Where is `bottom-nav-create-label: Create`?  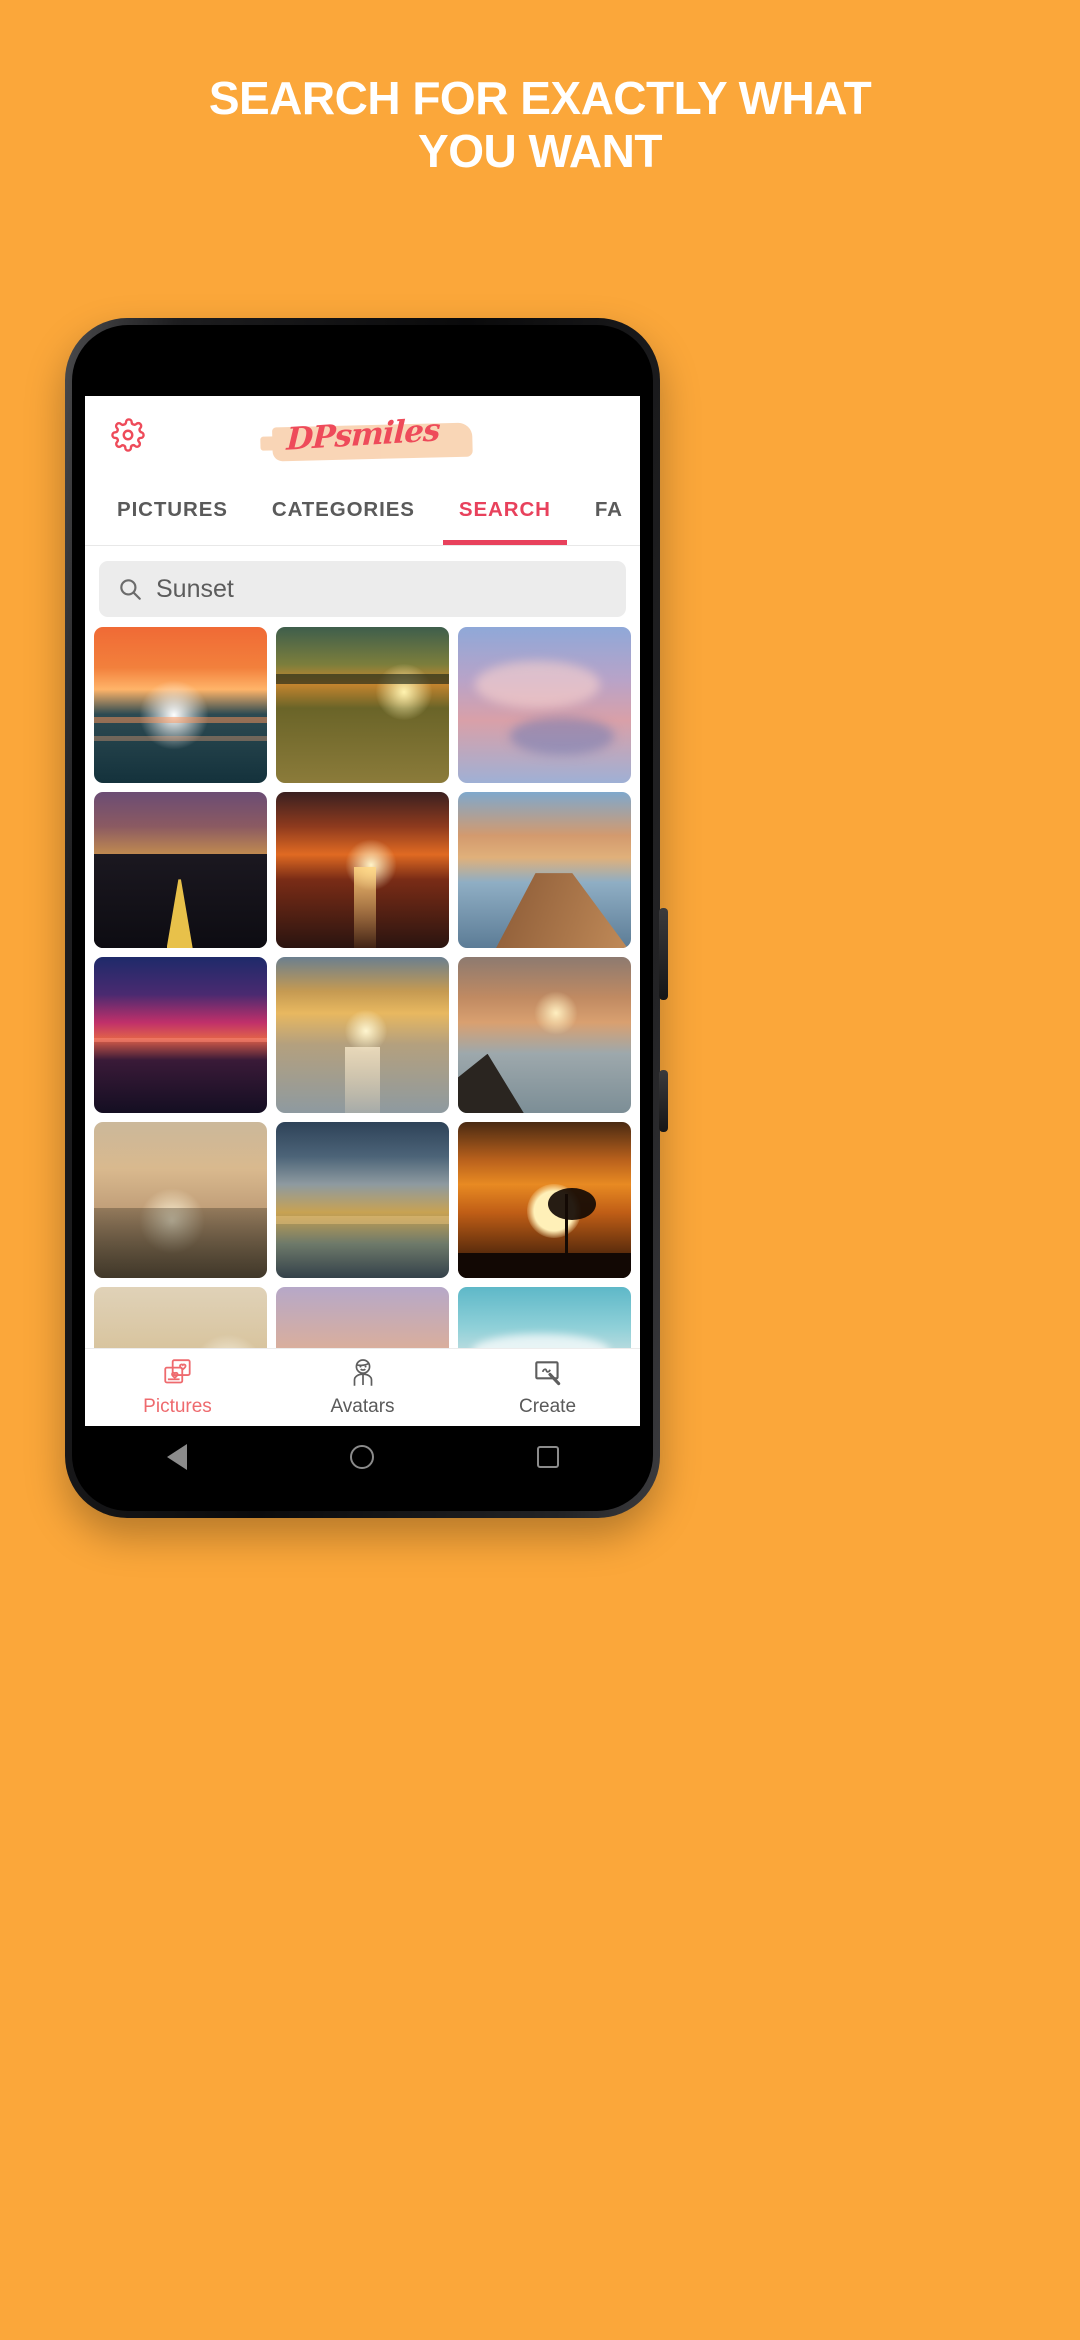
bottom-nav-create-label: Create is located at coordinates (547, 1406).